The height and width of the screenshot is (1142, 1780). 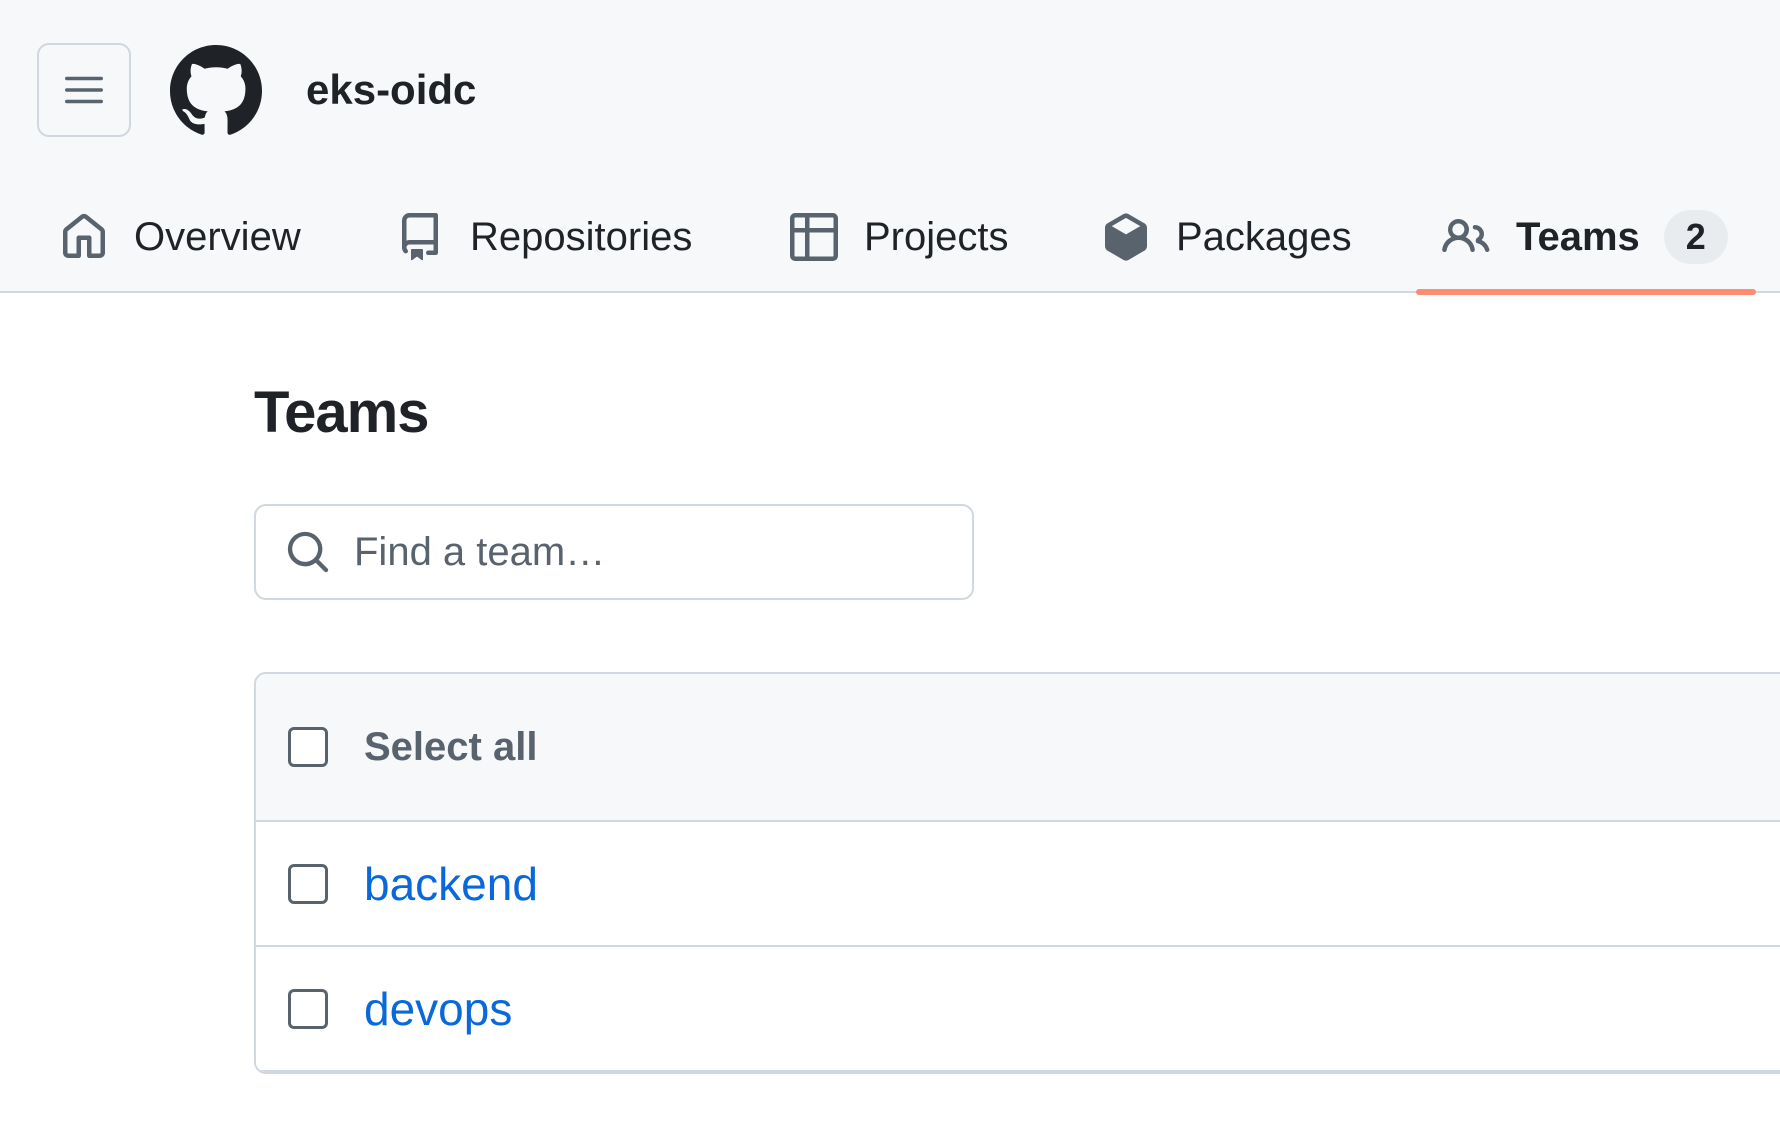 I want to click on hamburger-icon, so click(x=84, y=90).